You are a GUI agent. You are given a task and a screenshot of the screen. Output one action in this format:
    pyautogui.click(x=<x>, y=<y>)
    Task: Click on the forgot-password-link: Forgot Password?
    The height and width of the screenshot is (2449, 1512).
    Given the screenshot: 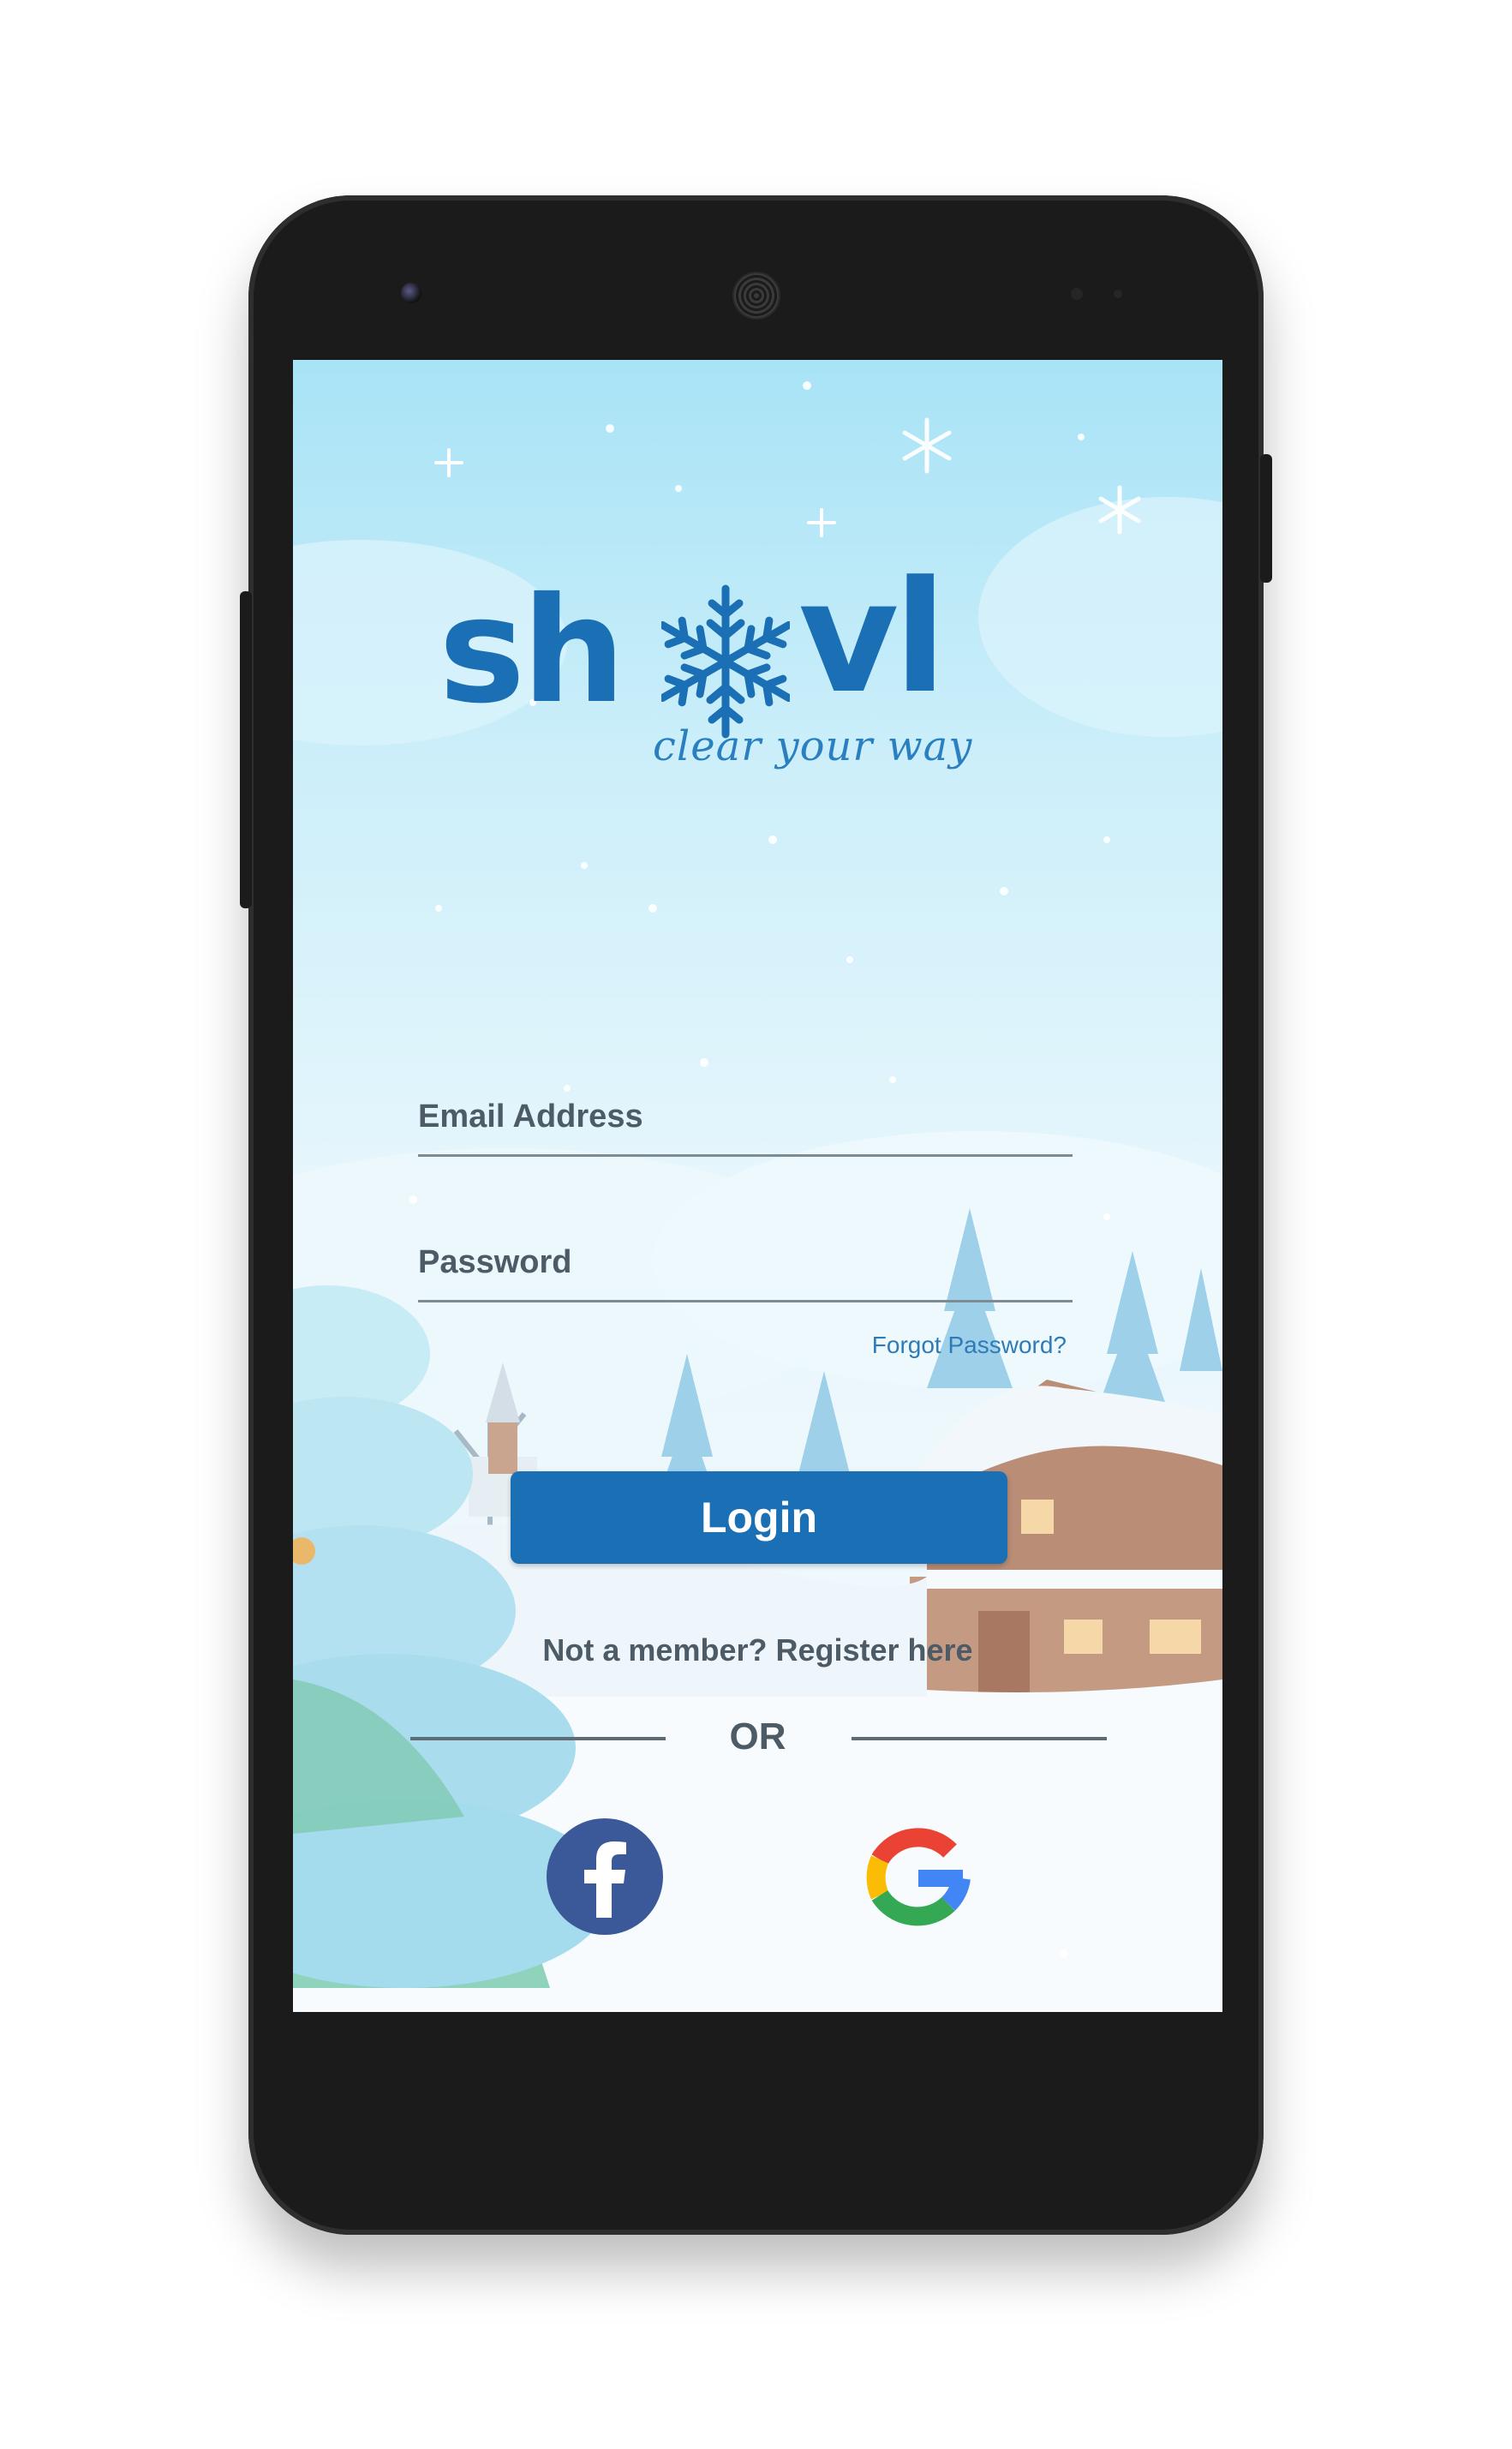 What is the action you would take?
    pyautogui.click(x=969, y=1346)
    